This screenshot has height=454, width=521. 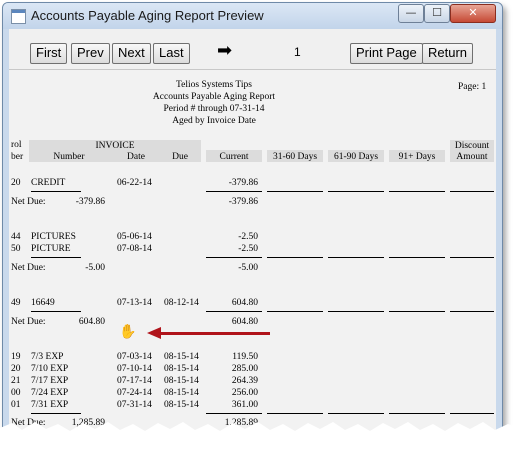 What do you see at coordinates (134, 393) in the screenshot?
I see `row-invoice-date: 07-24-14` at bounding box center [134, 393].